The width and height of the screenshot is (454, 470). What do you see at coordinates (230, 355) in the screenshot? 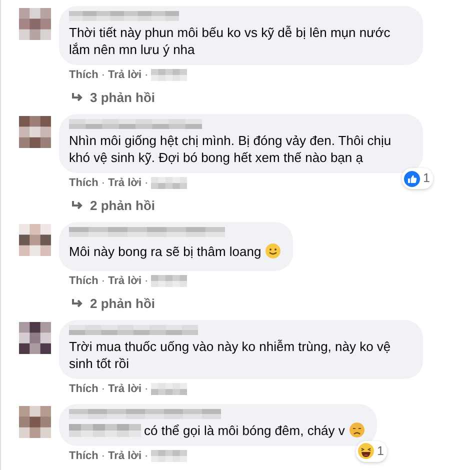
I see `comment-text: Trời mua thuốc uống vào này ko nhiễm trùng, này ko vệ sinh tốt rồi` at bounding box center [230, 355].